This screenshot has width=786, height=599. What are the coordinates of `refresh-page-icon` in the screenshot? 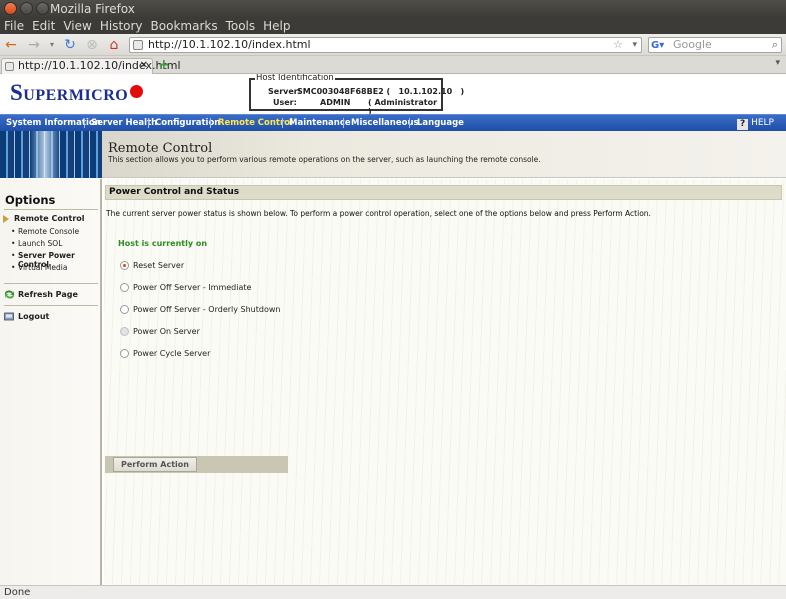 It's located at (9, 294).